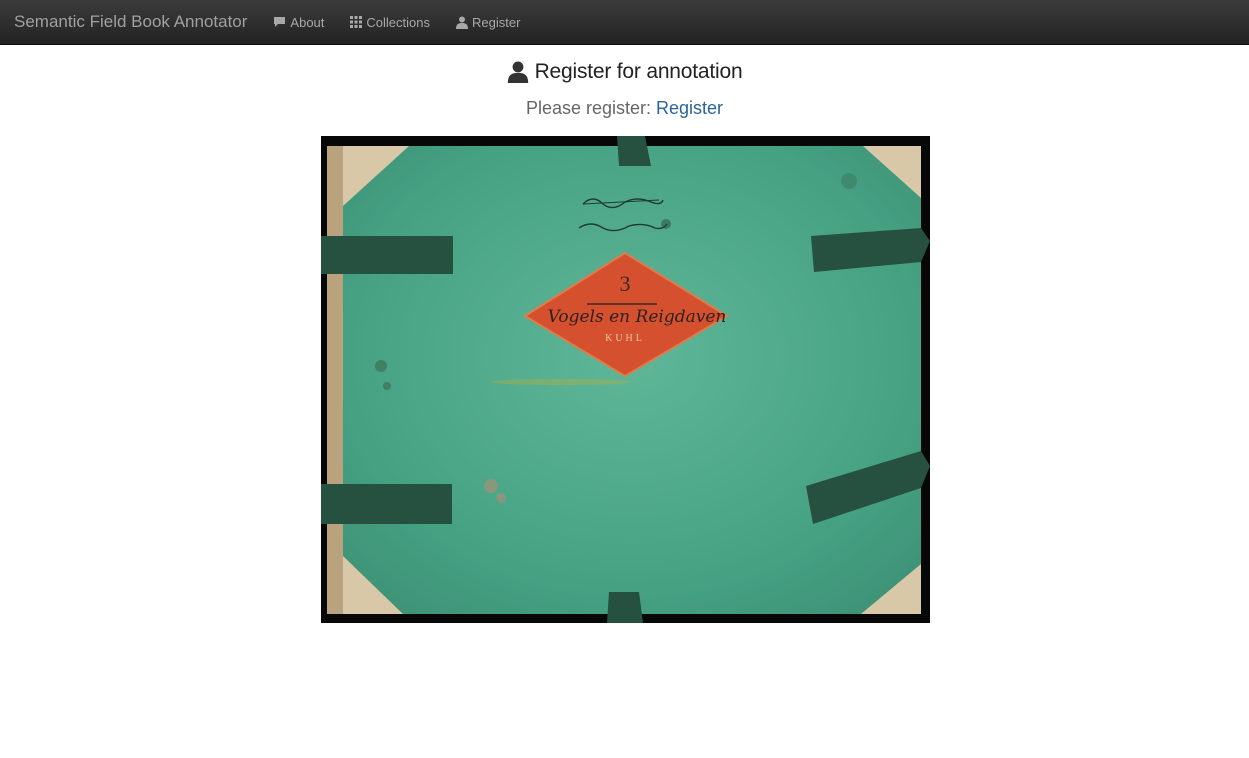 This screenshot has height=758, width=1249. Describe the element at coordinates (637, 317) in the screenshot. I see `label-script: Vogels en Reigdaven` at that location.